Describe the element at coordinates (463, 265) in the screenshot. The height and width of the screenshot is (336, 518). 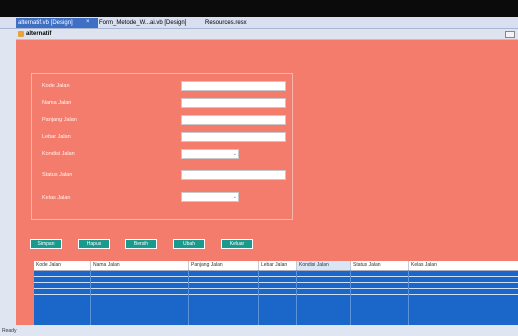
I see `column-header-kelas-jalan: Kelas Jalan` at that location.